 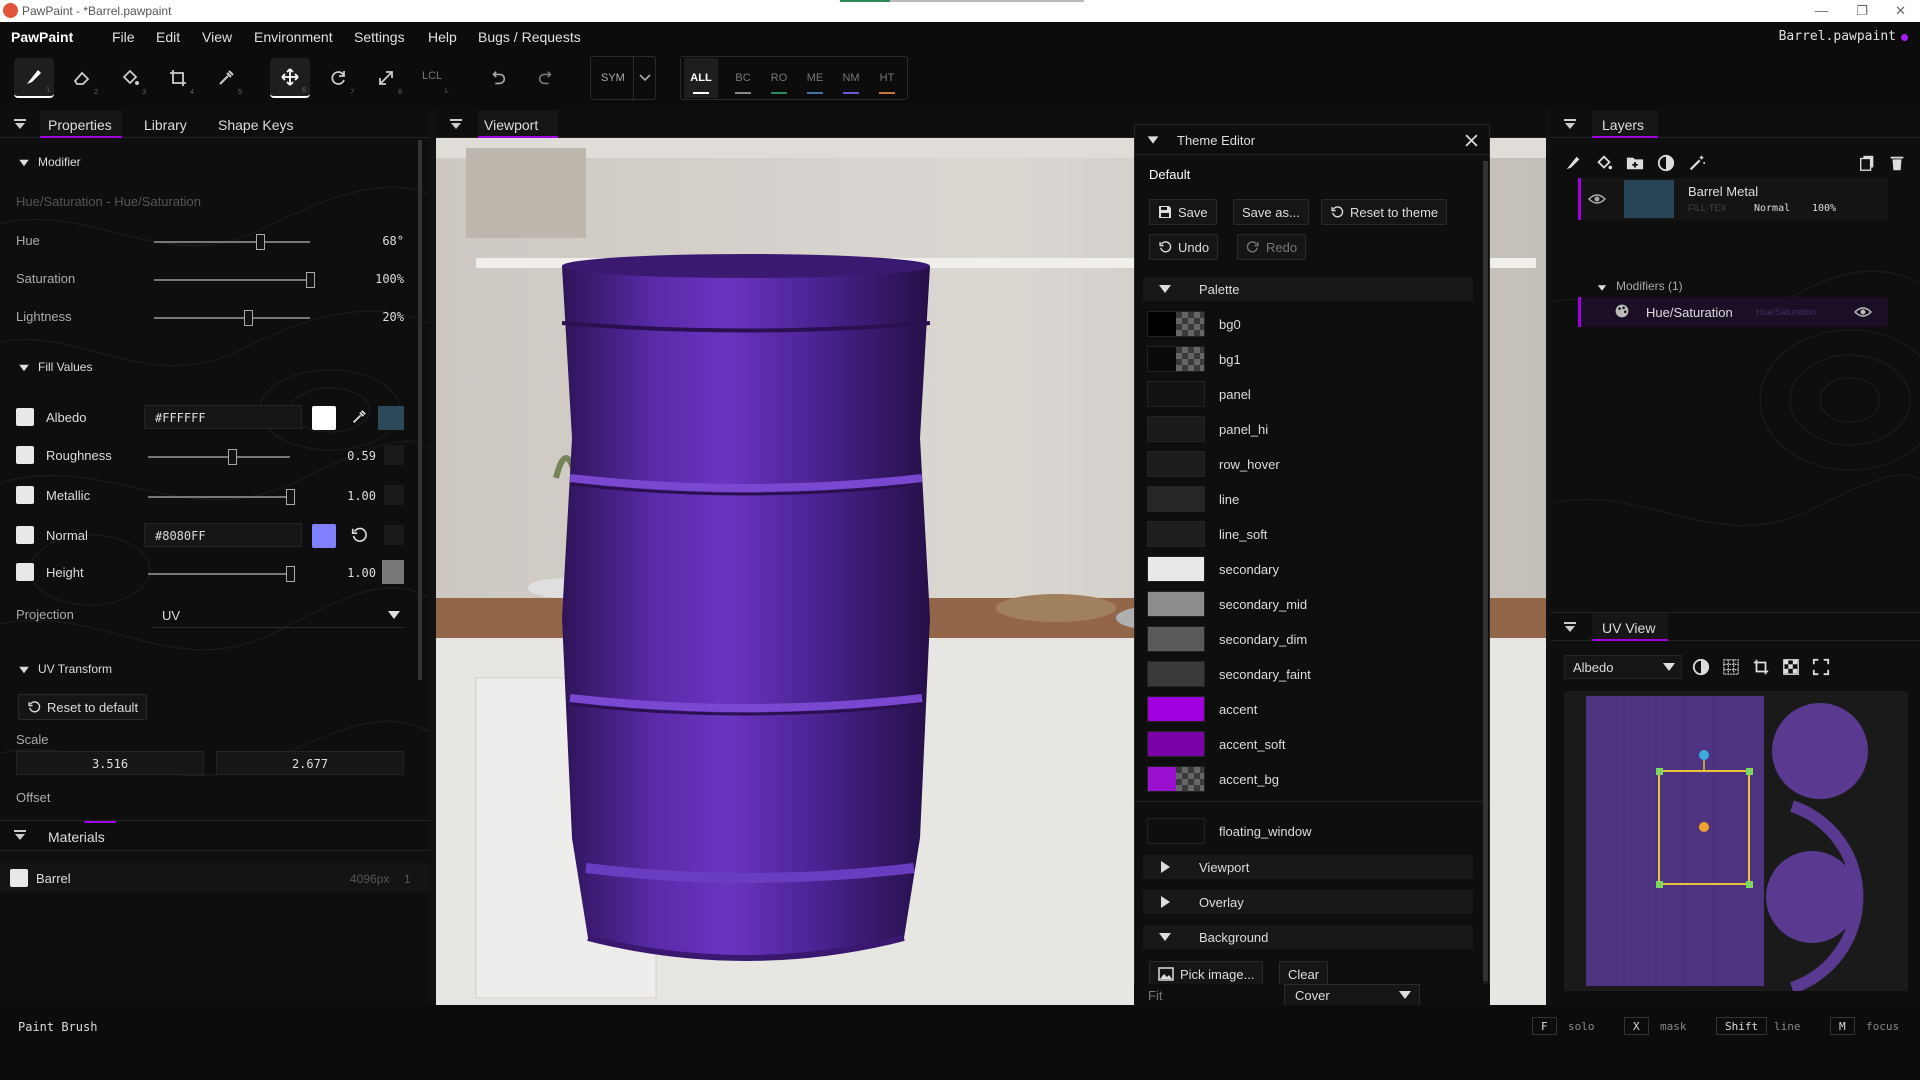 I want to click on roughness-slider-handle, so click(x=232, y=457).